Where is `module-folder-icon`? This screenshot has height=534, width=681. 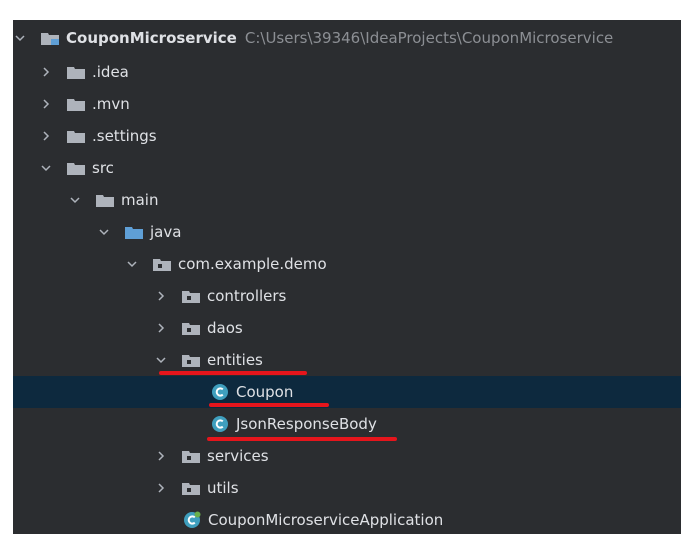
module-folder-icon is located at coordinates (50, 38).